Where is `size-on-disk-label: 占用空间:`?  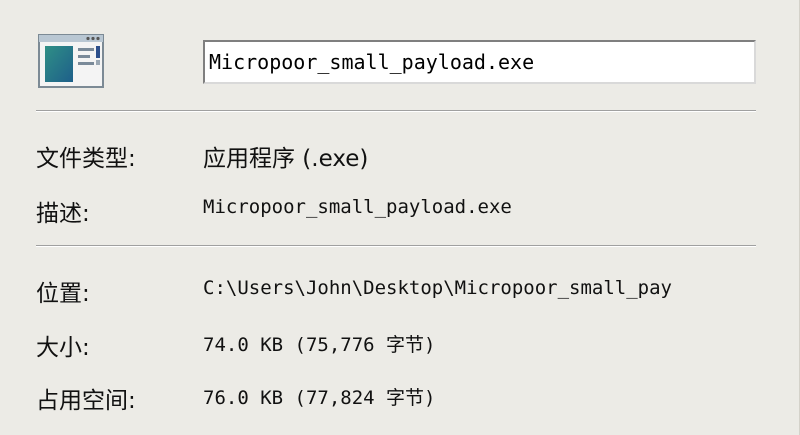
size-on-disk-label: 占用空间: is located at coordinates (86, 401).